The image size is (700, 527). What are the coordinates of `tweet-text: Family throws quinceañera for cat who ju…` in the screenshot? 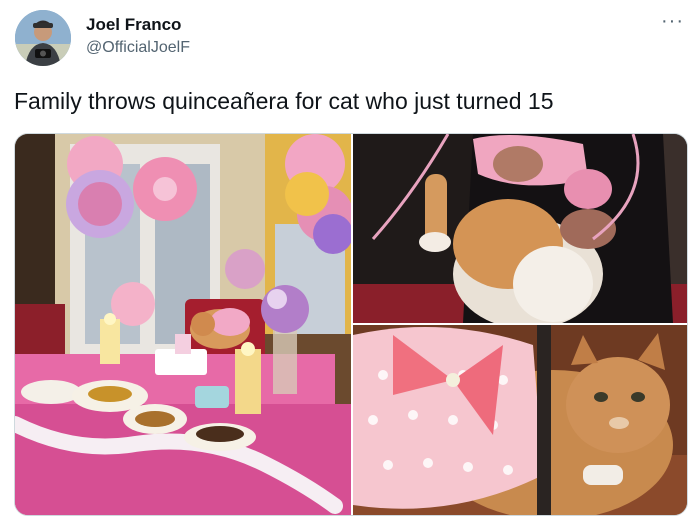 It's located at (284, 101).